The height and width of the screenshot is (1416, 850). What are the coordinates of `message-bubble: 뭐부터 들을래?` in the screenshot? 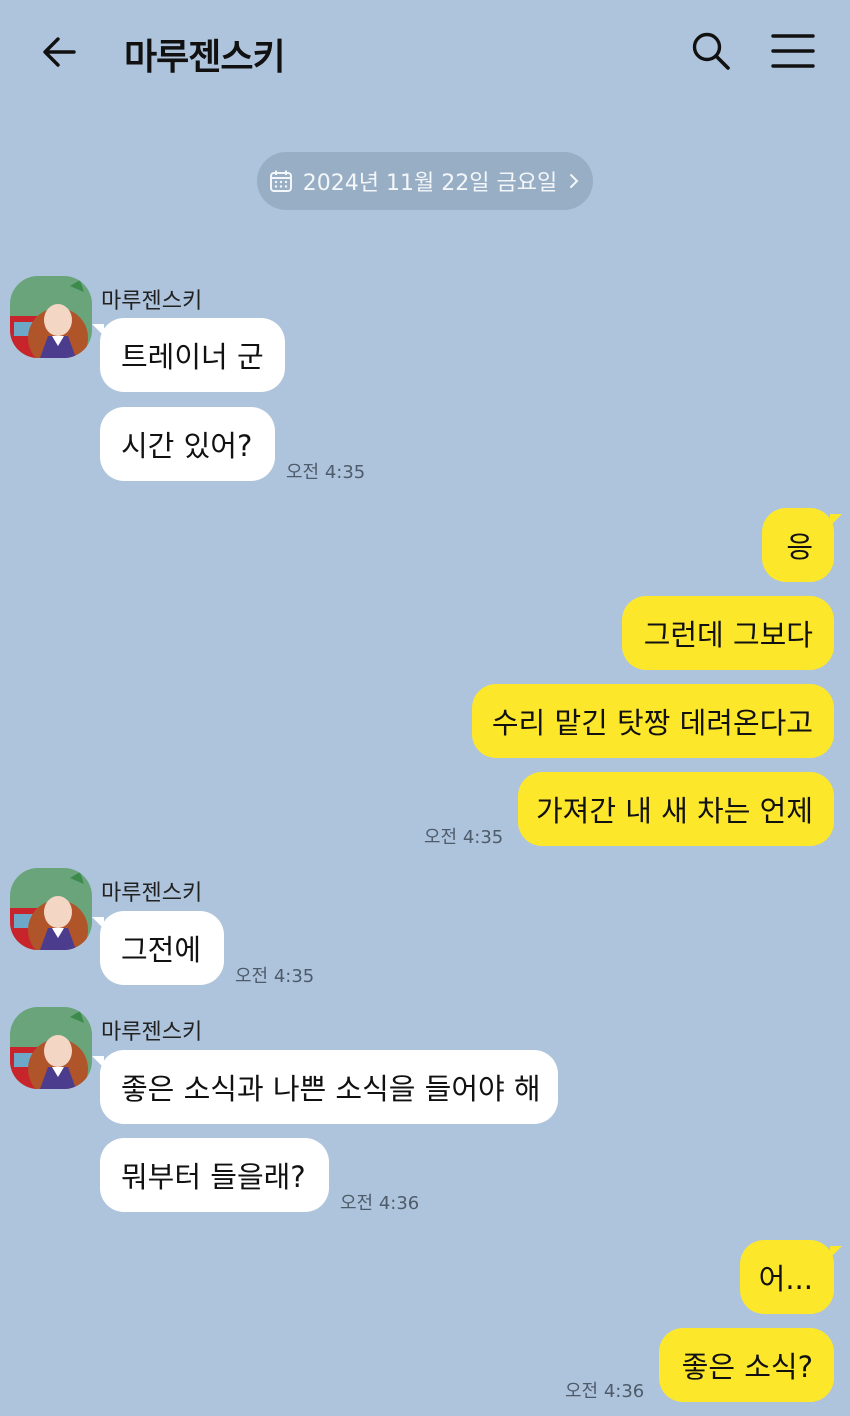 It's located at (214, 1175).